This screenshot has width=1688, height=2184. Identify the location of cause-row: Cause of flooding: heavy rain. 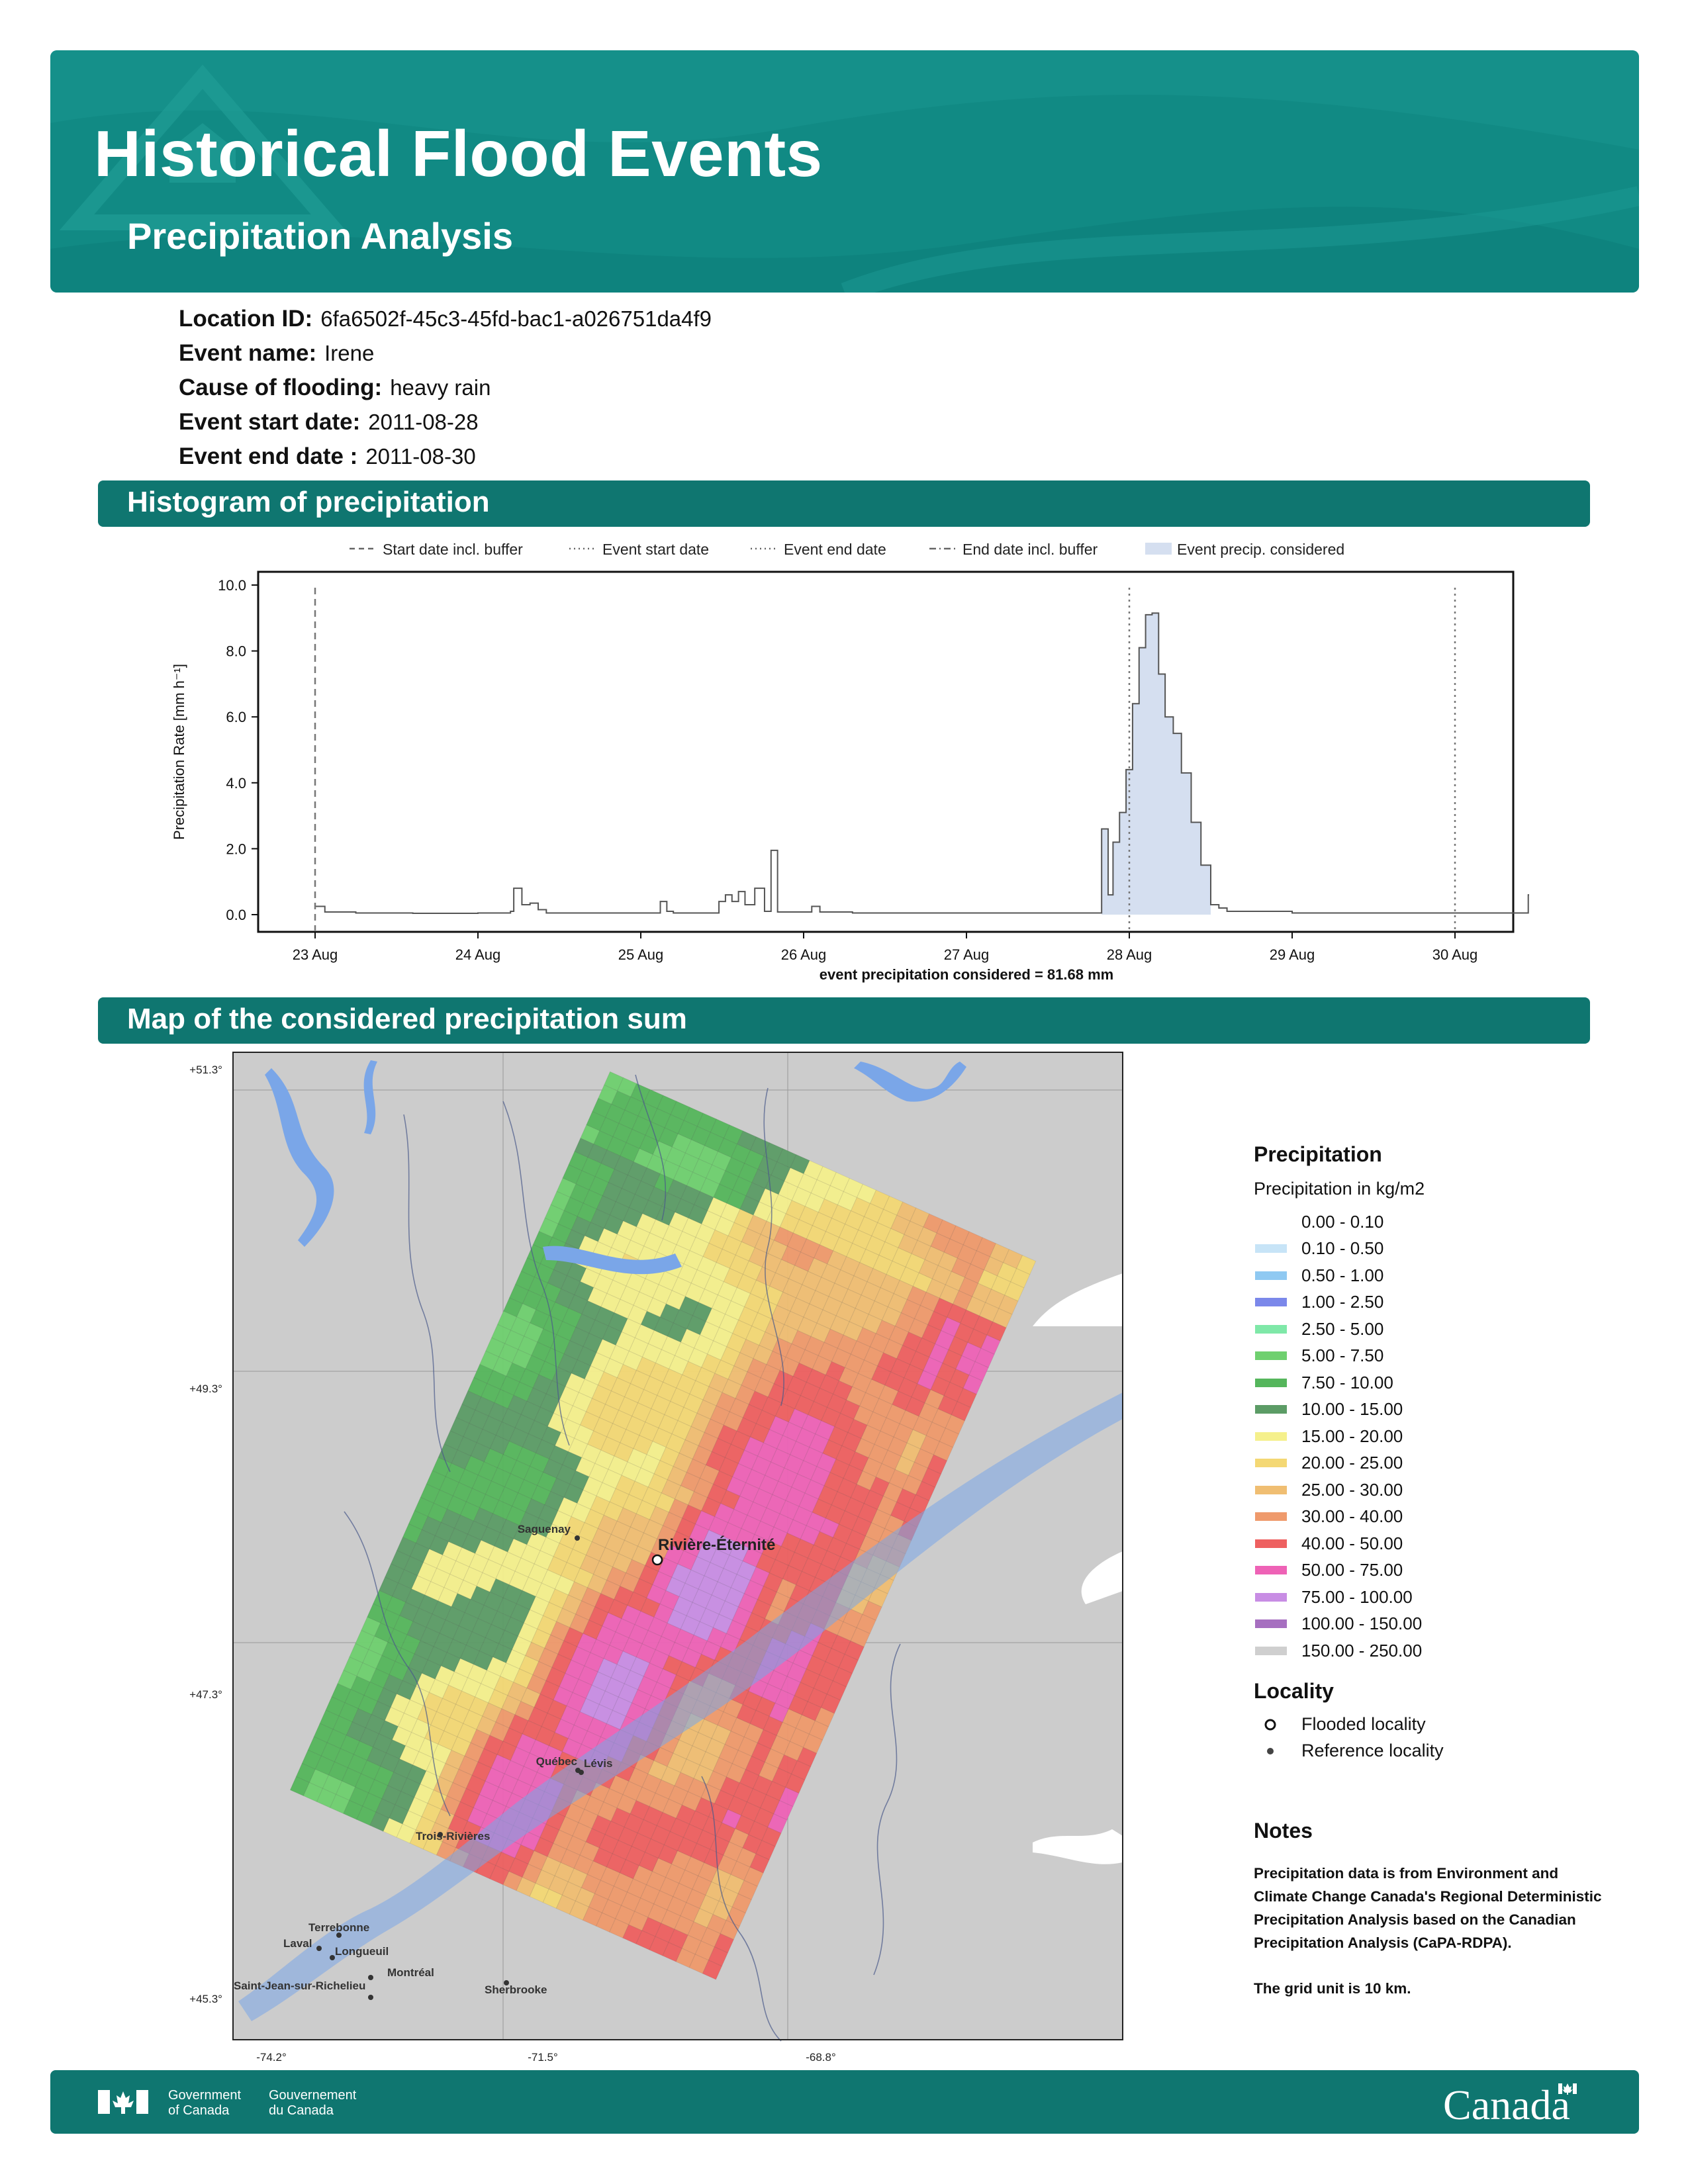
(445, 392).